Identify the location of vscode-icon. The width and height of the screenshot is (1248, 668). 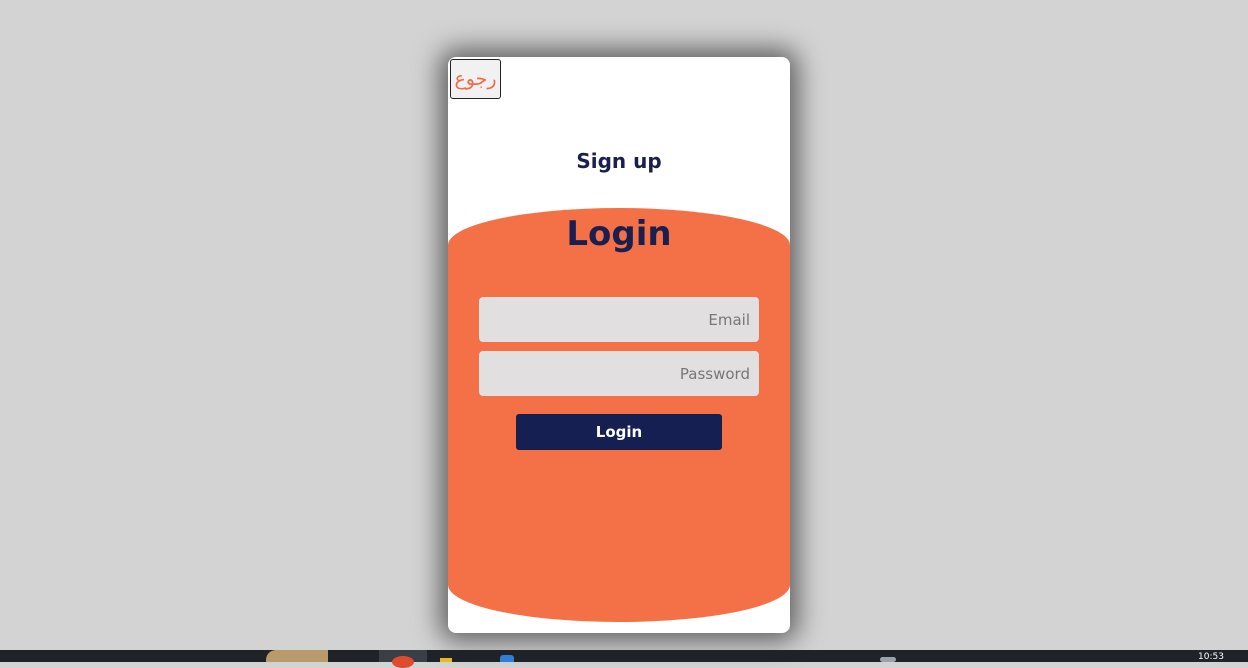
(507, 658).